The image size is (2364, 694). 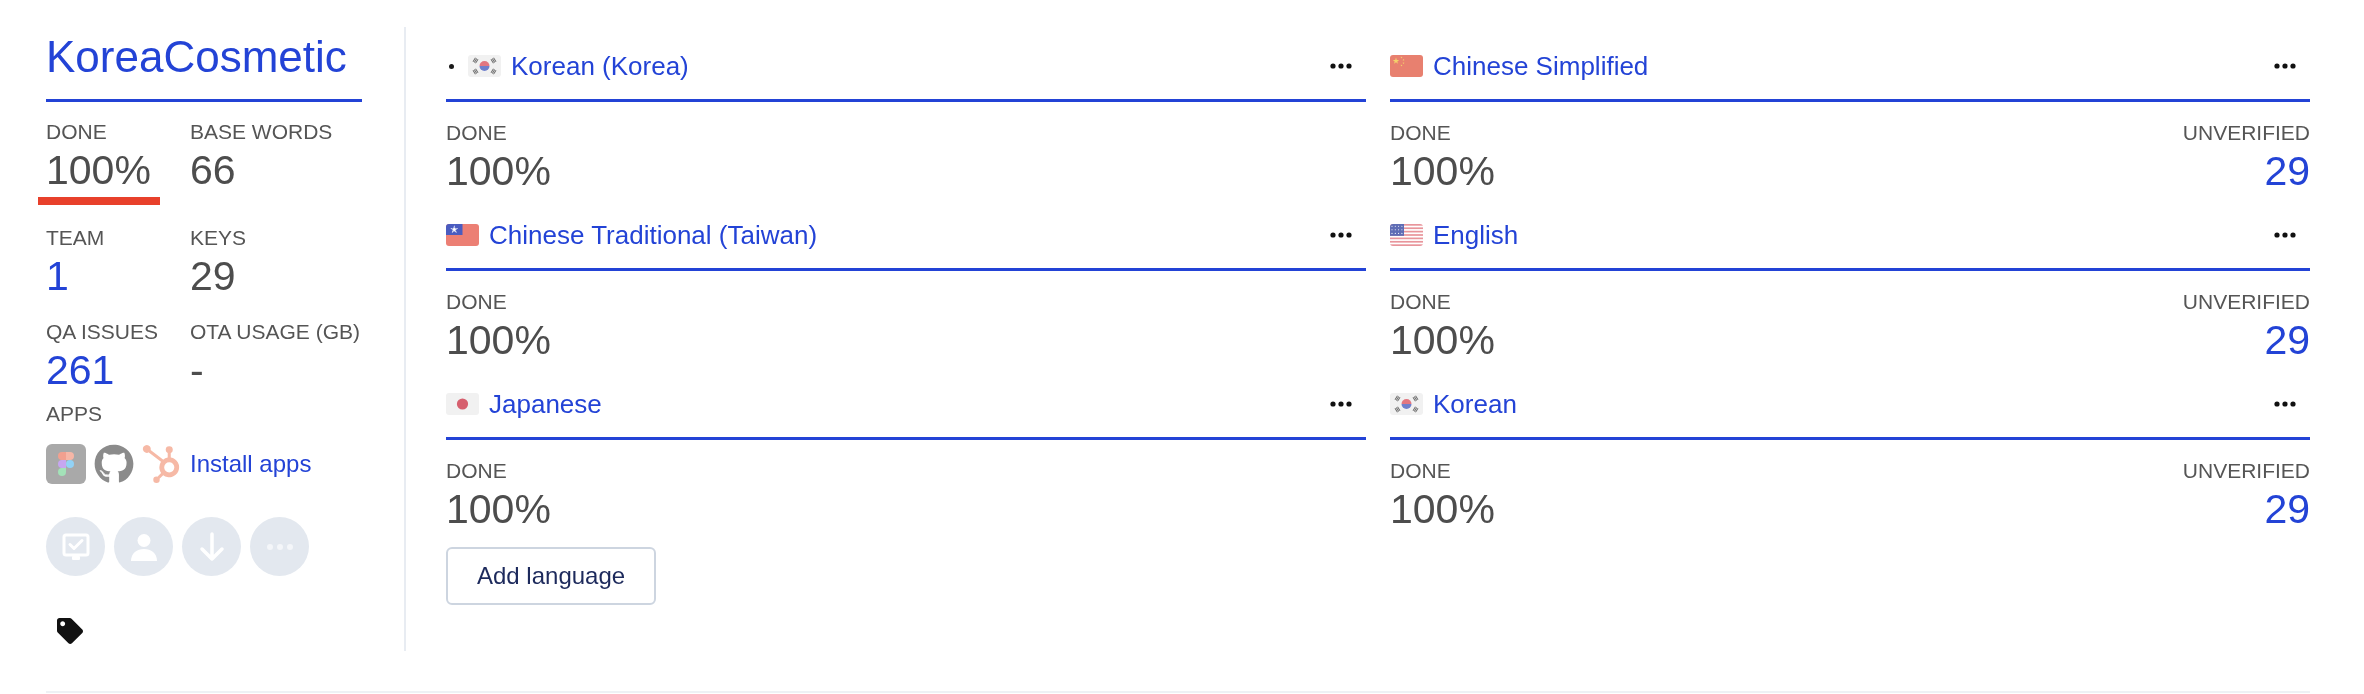 I want to click on language-name: Chinese Simplified, so click(x=1541, y=66).